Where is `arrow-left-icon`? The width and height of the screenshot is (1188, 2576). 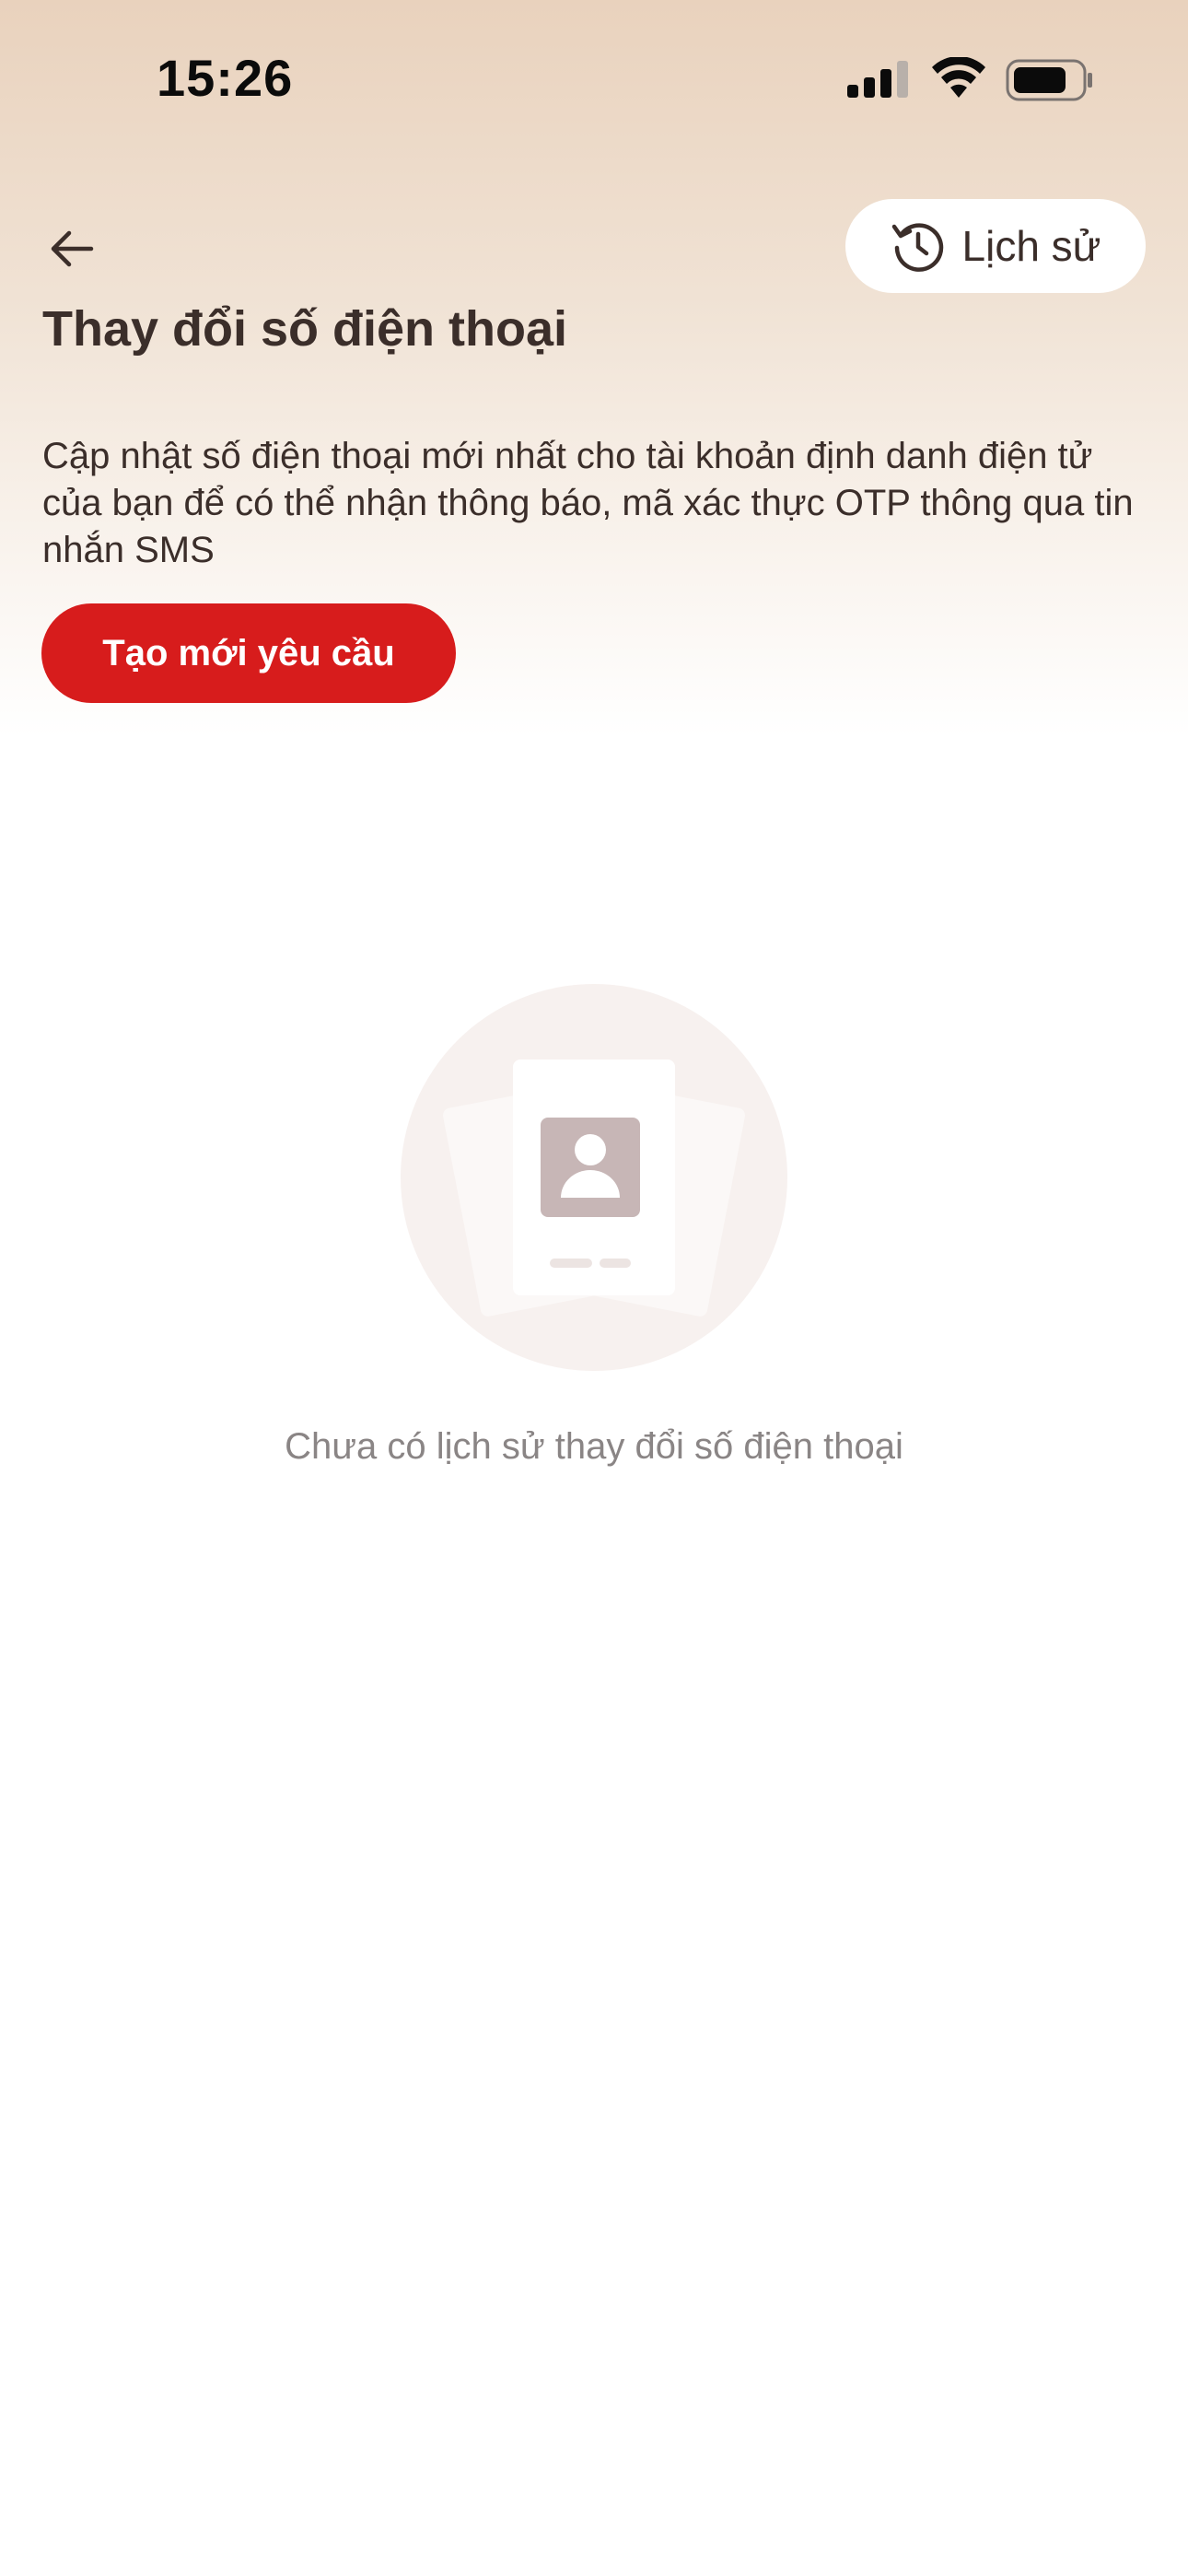
arrow-left-icon is located at coordinates (72, 248).